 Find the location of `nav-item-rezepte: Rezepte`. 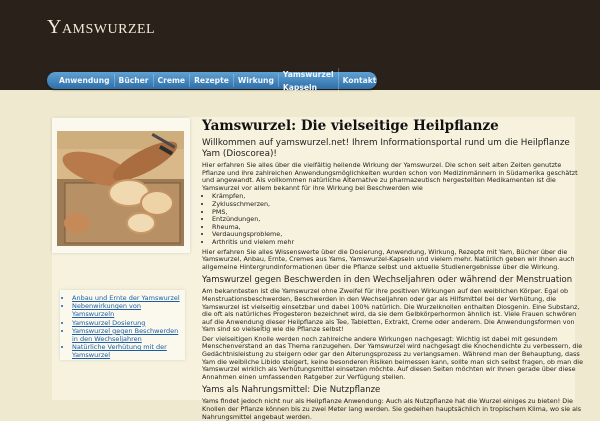

nav-item-rezepte: Rezepte is located at coordinates (212, 80).